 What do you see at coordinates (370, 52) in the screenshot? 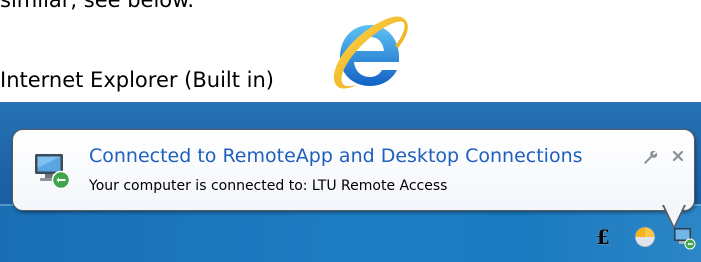
I see `internet-explorer-logo-icon` at bounding box center [370, 52].